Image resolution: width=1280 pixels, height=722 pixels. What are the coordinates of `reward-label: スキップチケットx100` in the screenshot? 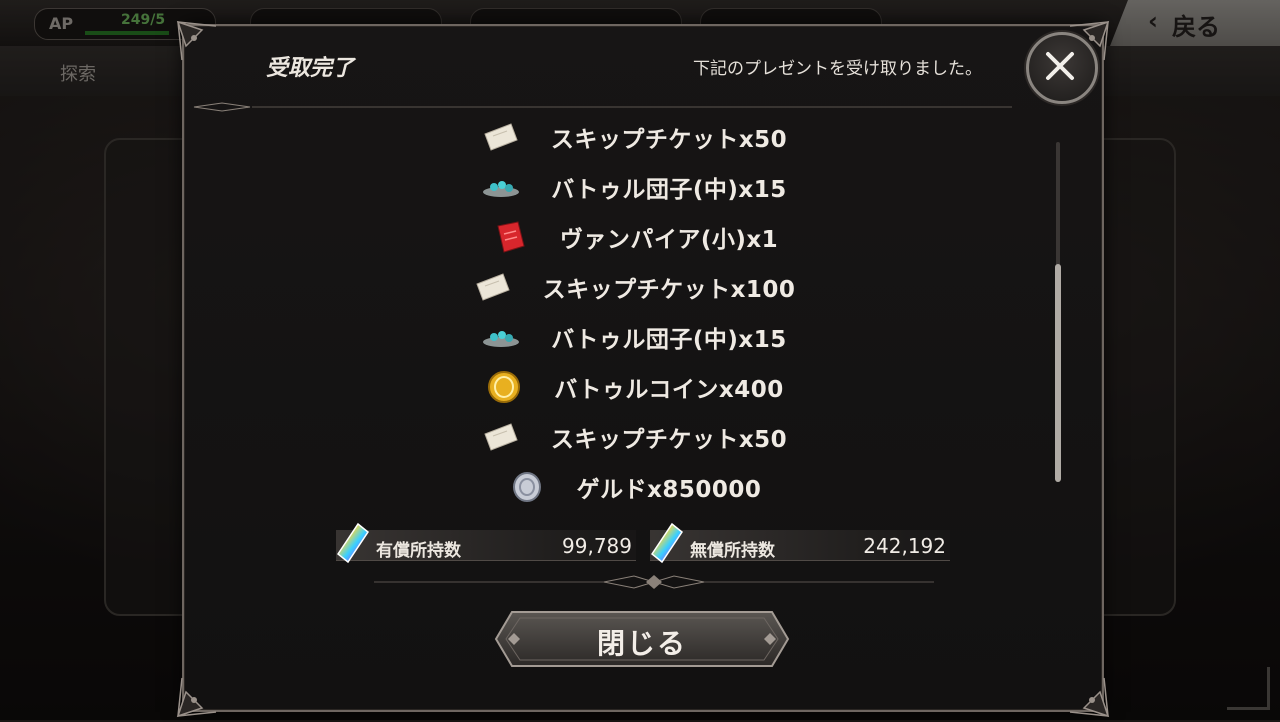 It's located at (669, 290).